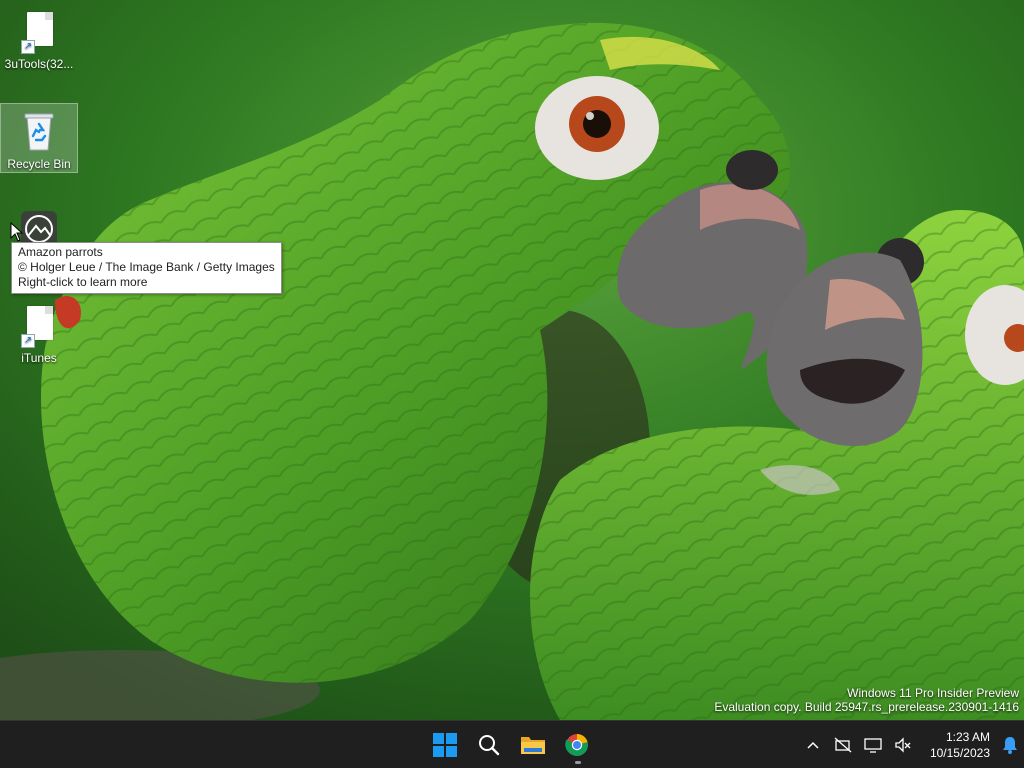 The image size is (1024, 768). Describe the element at coordinates (83, 282) in the screenshot. I see `tooltip-hint: Right-click to learn more` at that location.